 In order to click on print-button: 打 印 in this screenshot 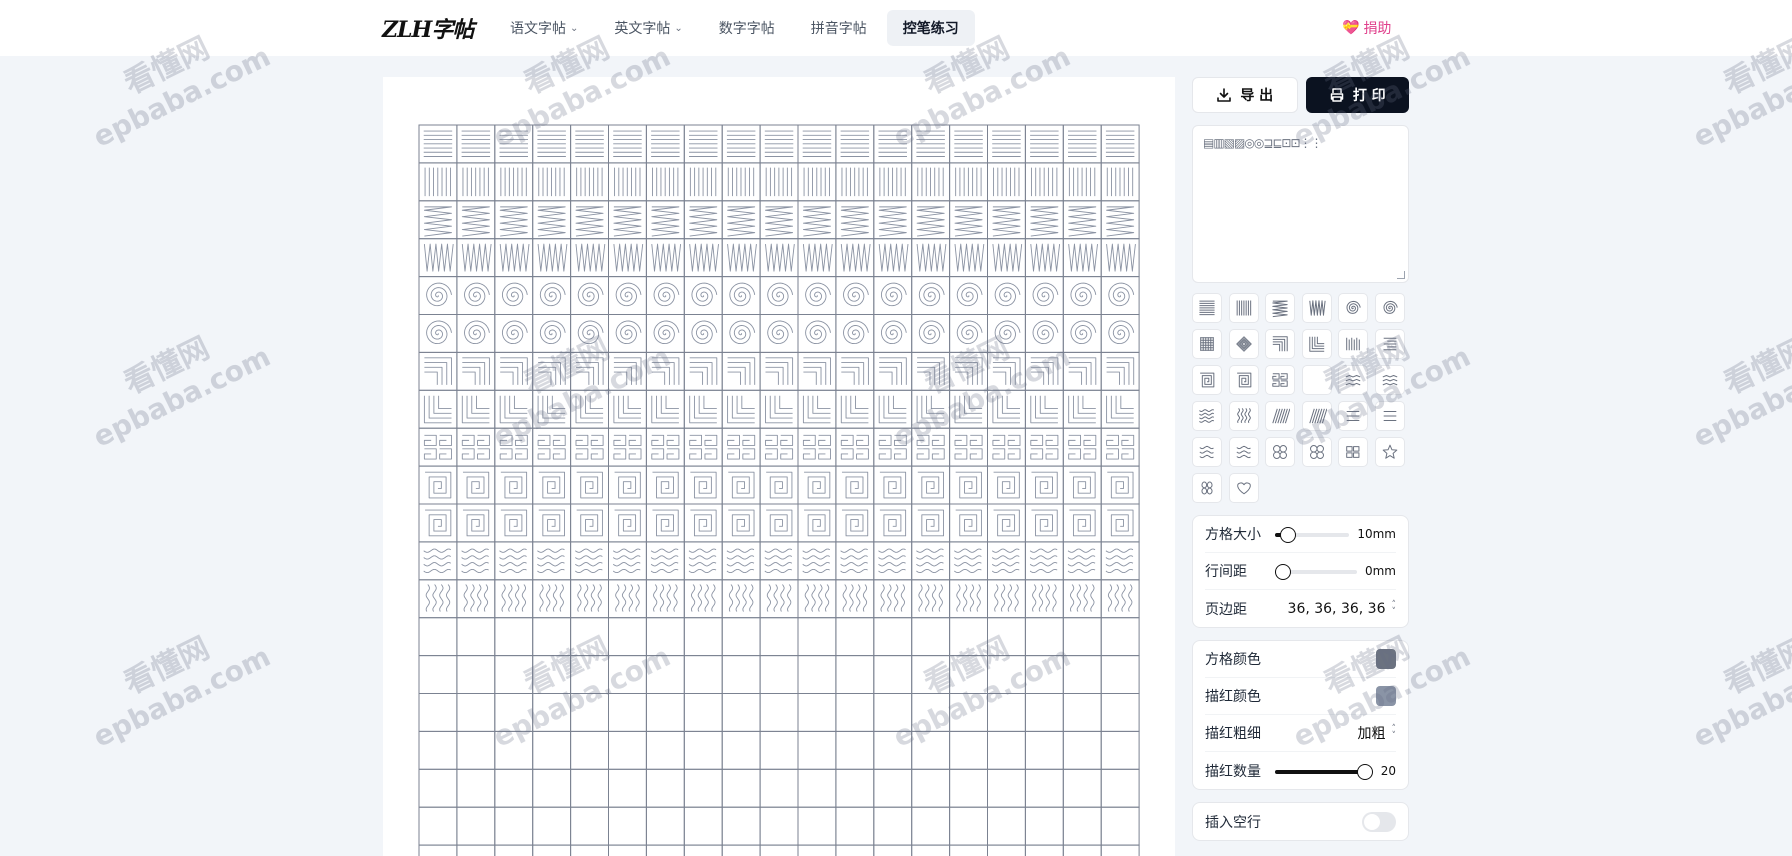, I will do `click(1357, 95)`.